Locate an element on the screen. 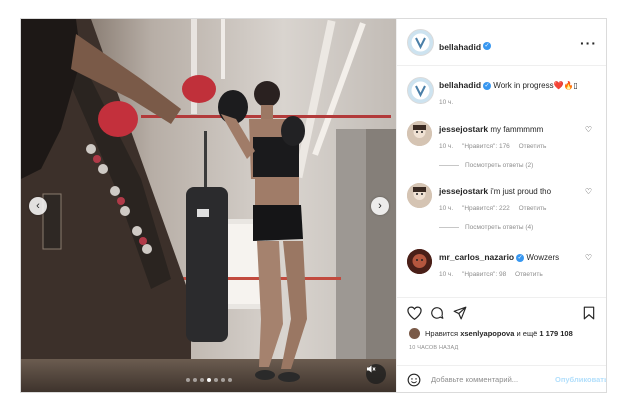 This screenshot has height=408, width=620. view-replies-label: Посмотреть ответы (4) is located at coordinates (499, 227).